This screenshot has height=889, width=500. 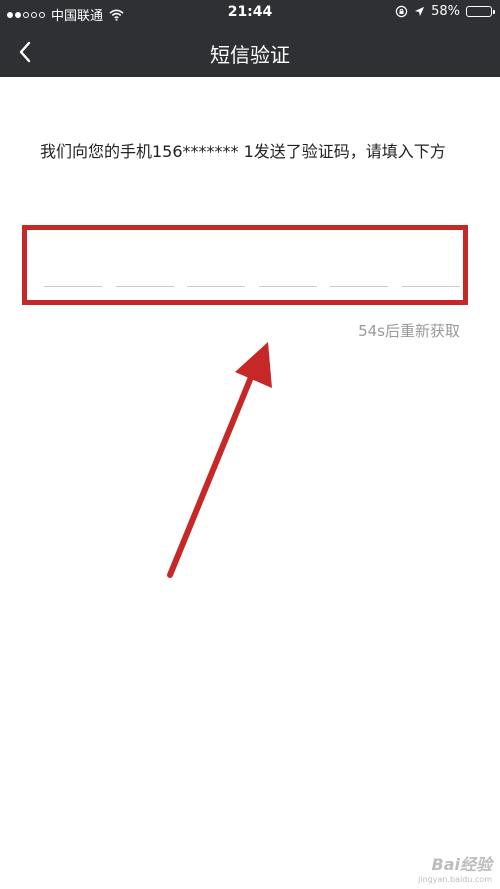 I want to click on watermark-url: jingyan.baidu.com, so click(x=455, y=879).